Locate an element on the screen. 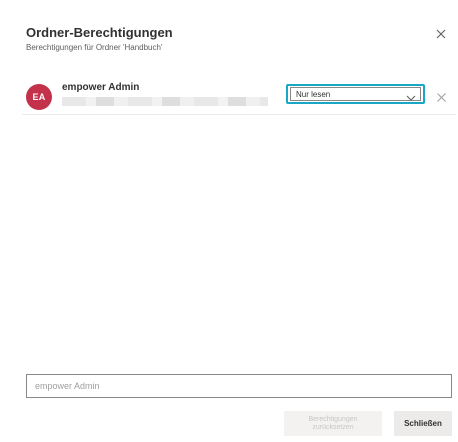 Image resolution: width=458 pixels, height=442 pixels. user-name: empower Admin is located at coordinates (101, 87).